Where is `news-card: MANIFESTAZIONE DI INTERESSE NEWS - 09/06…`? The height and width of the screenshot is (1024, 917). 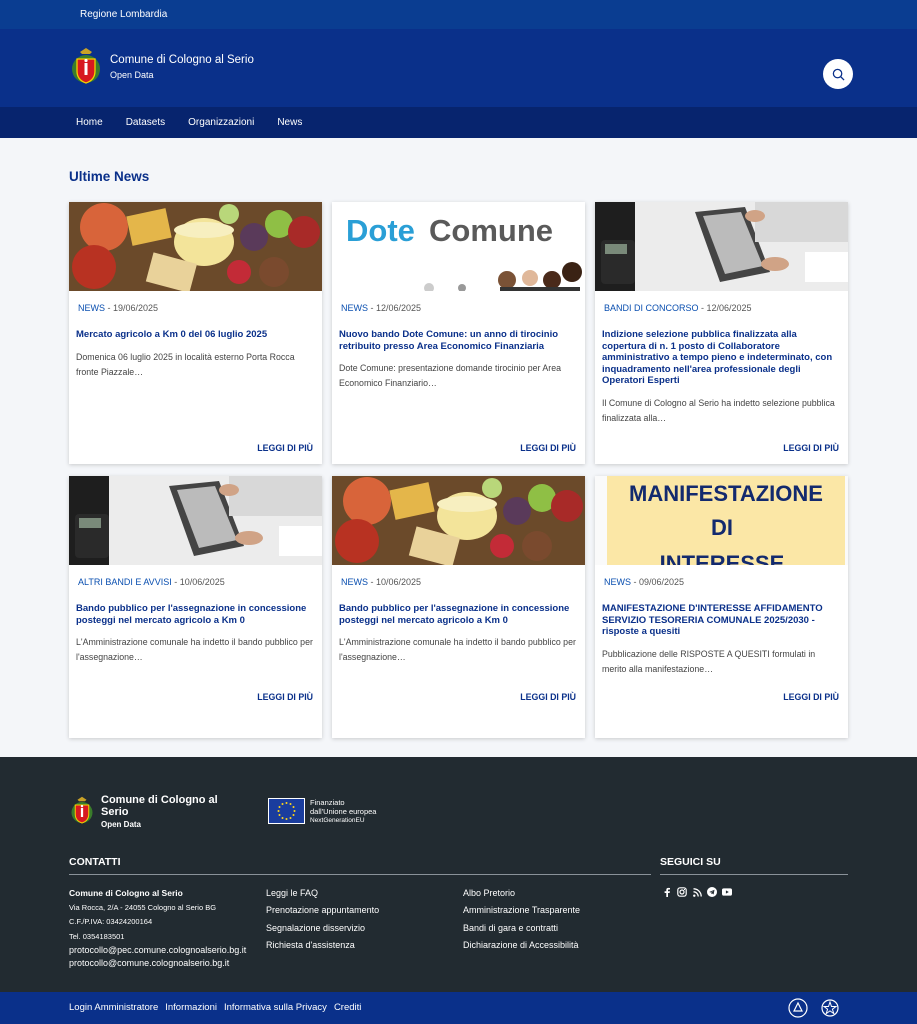
news-card: MANIFESTAZIONE DI INTERESSE NEWS - 09/06… is located at coordinates (721, 607).